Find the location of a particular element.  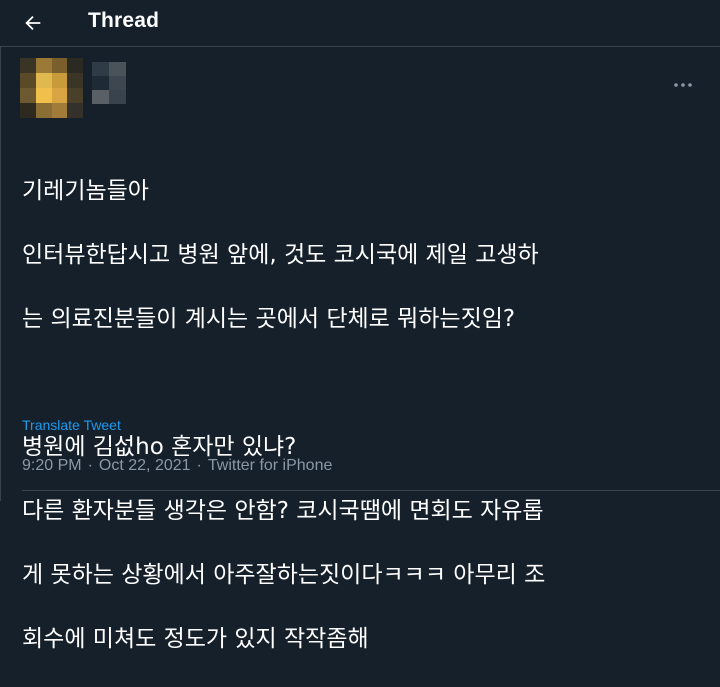

tweet-line: 인터뷰한답시고 병원 앞에, 것도 코시국에 제일 고생하 is located at coordinates (280, 255).